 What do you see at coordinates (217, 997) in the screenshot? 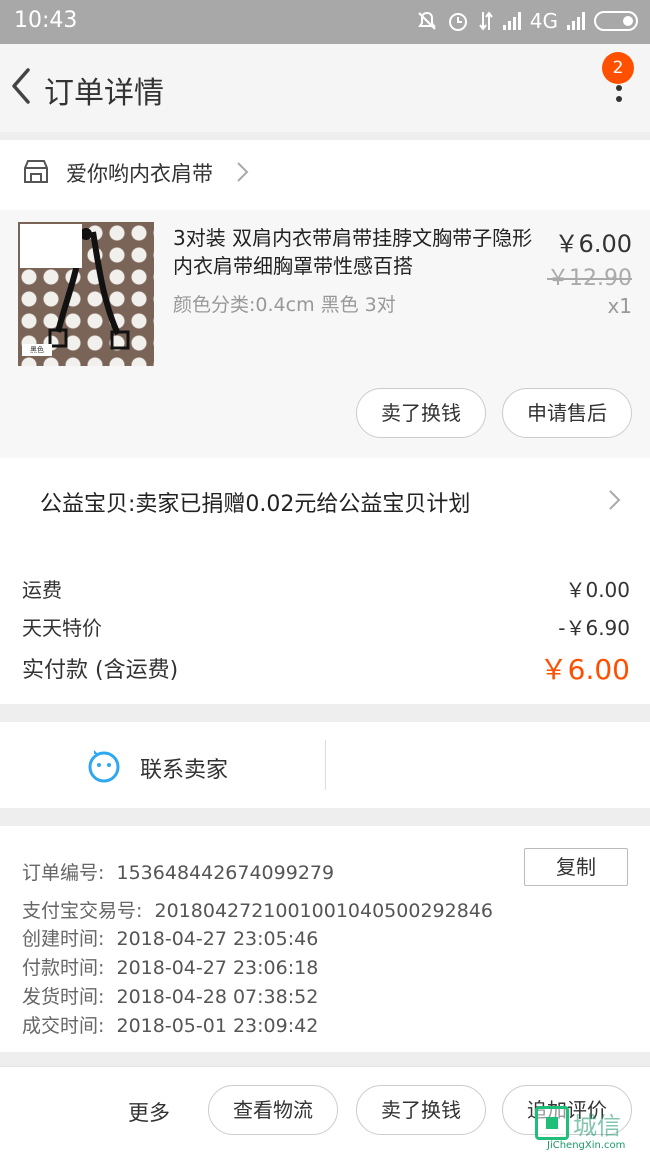
I see `shipped-time: 2018-04-28 07:38:52` at bounding box center [217, 997].